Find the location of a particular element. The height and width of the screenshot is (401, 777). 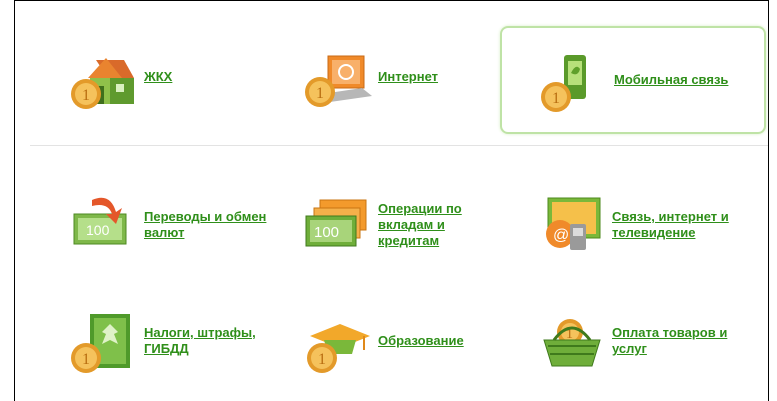

money-transfer-icon: 100 is located at coordinates (103, 225).